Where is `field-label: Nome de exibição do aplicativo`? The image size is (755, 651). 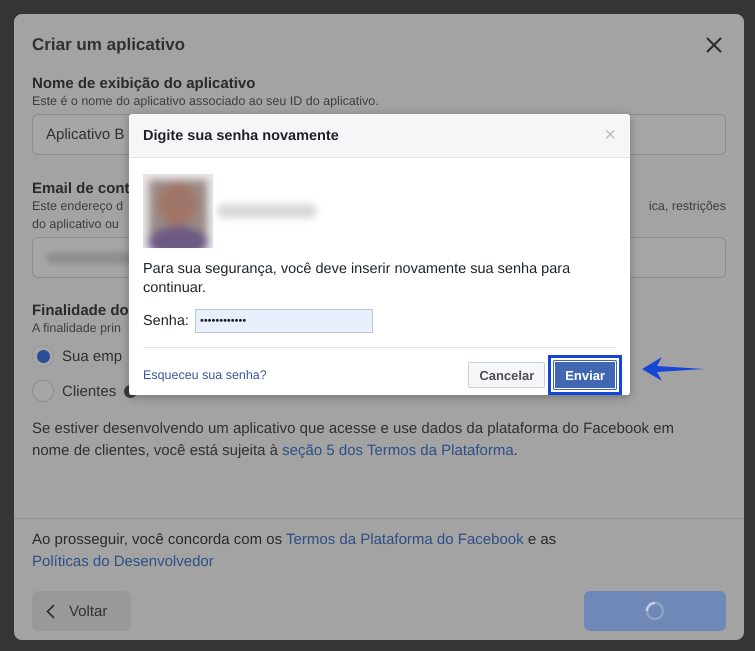
field-label: Nome de exibição do aplicativo is located at coordinates (144, 83).